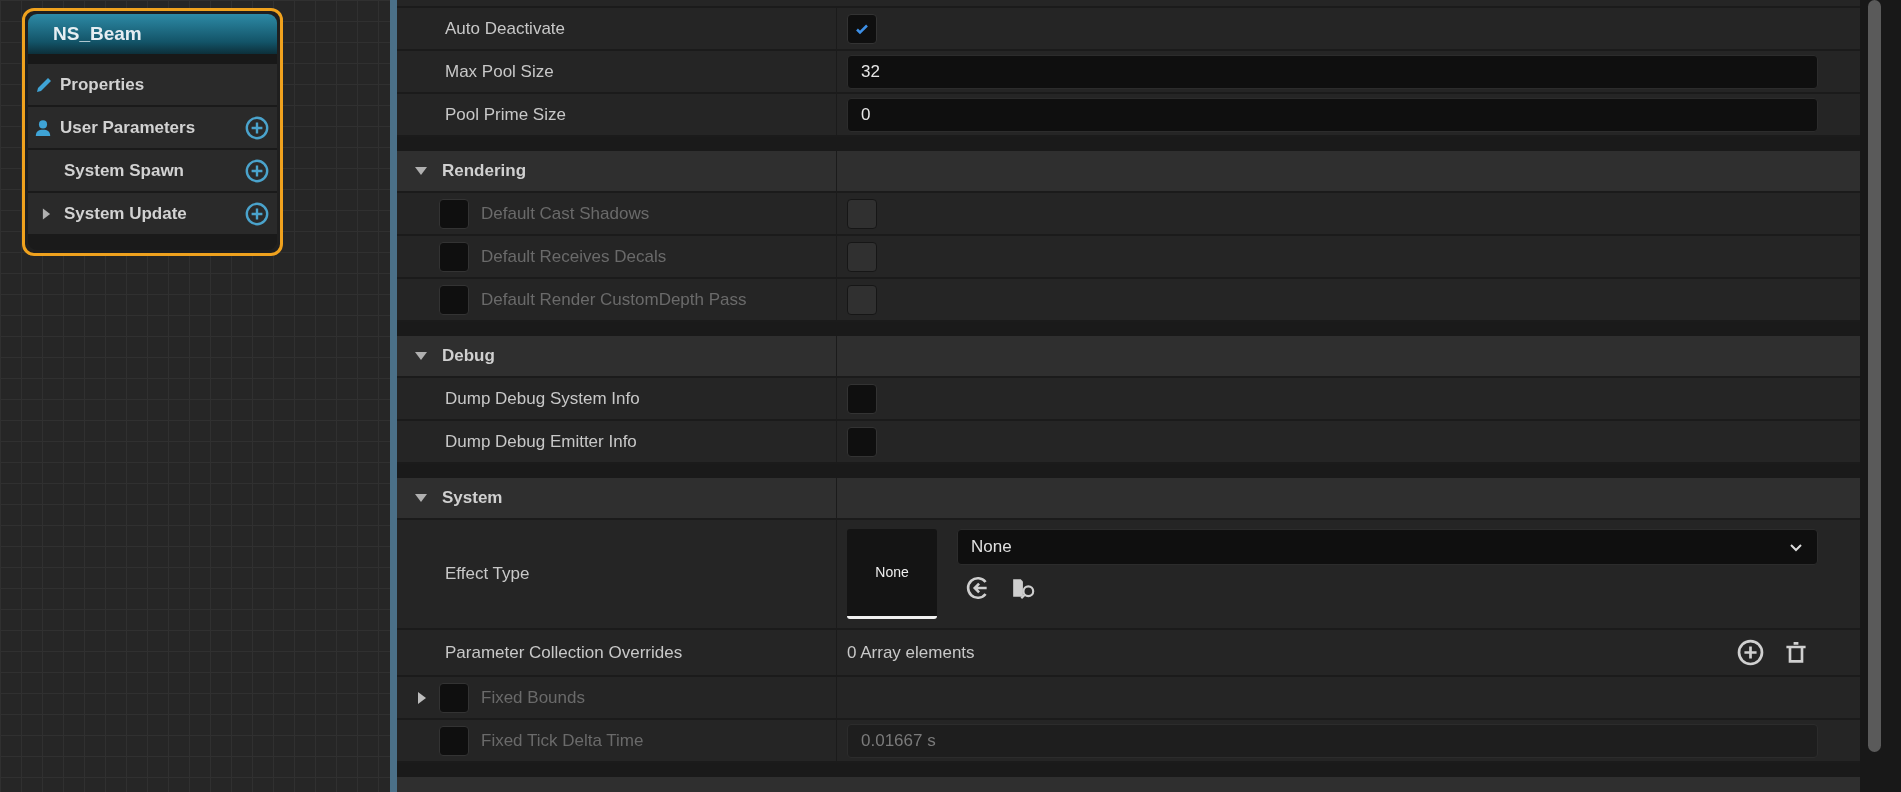 The height and width of the screenshot is (792, 1901). I want to click on section-header: Debug, so click(1128, 357).